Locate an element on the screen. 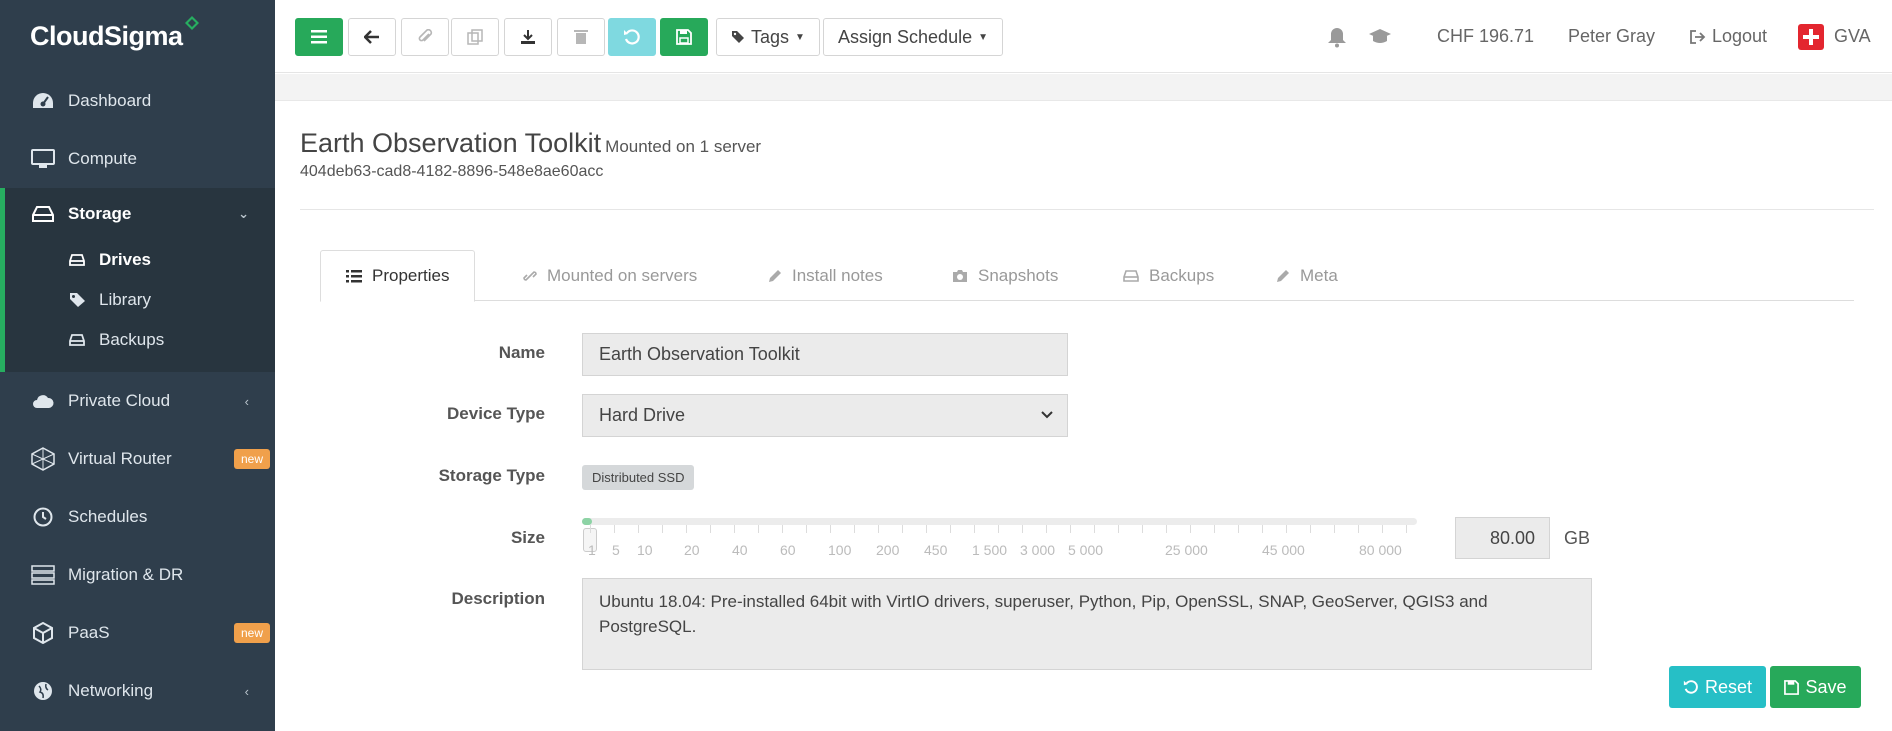 The width and height of the screenshot is (1892, 731). download-icon is located at coordinates (528, 37).